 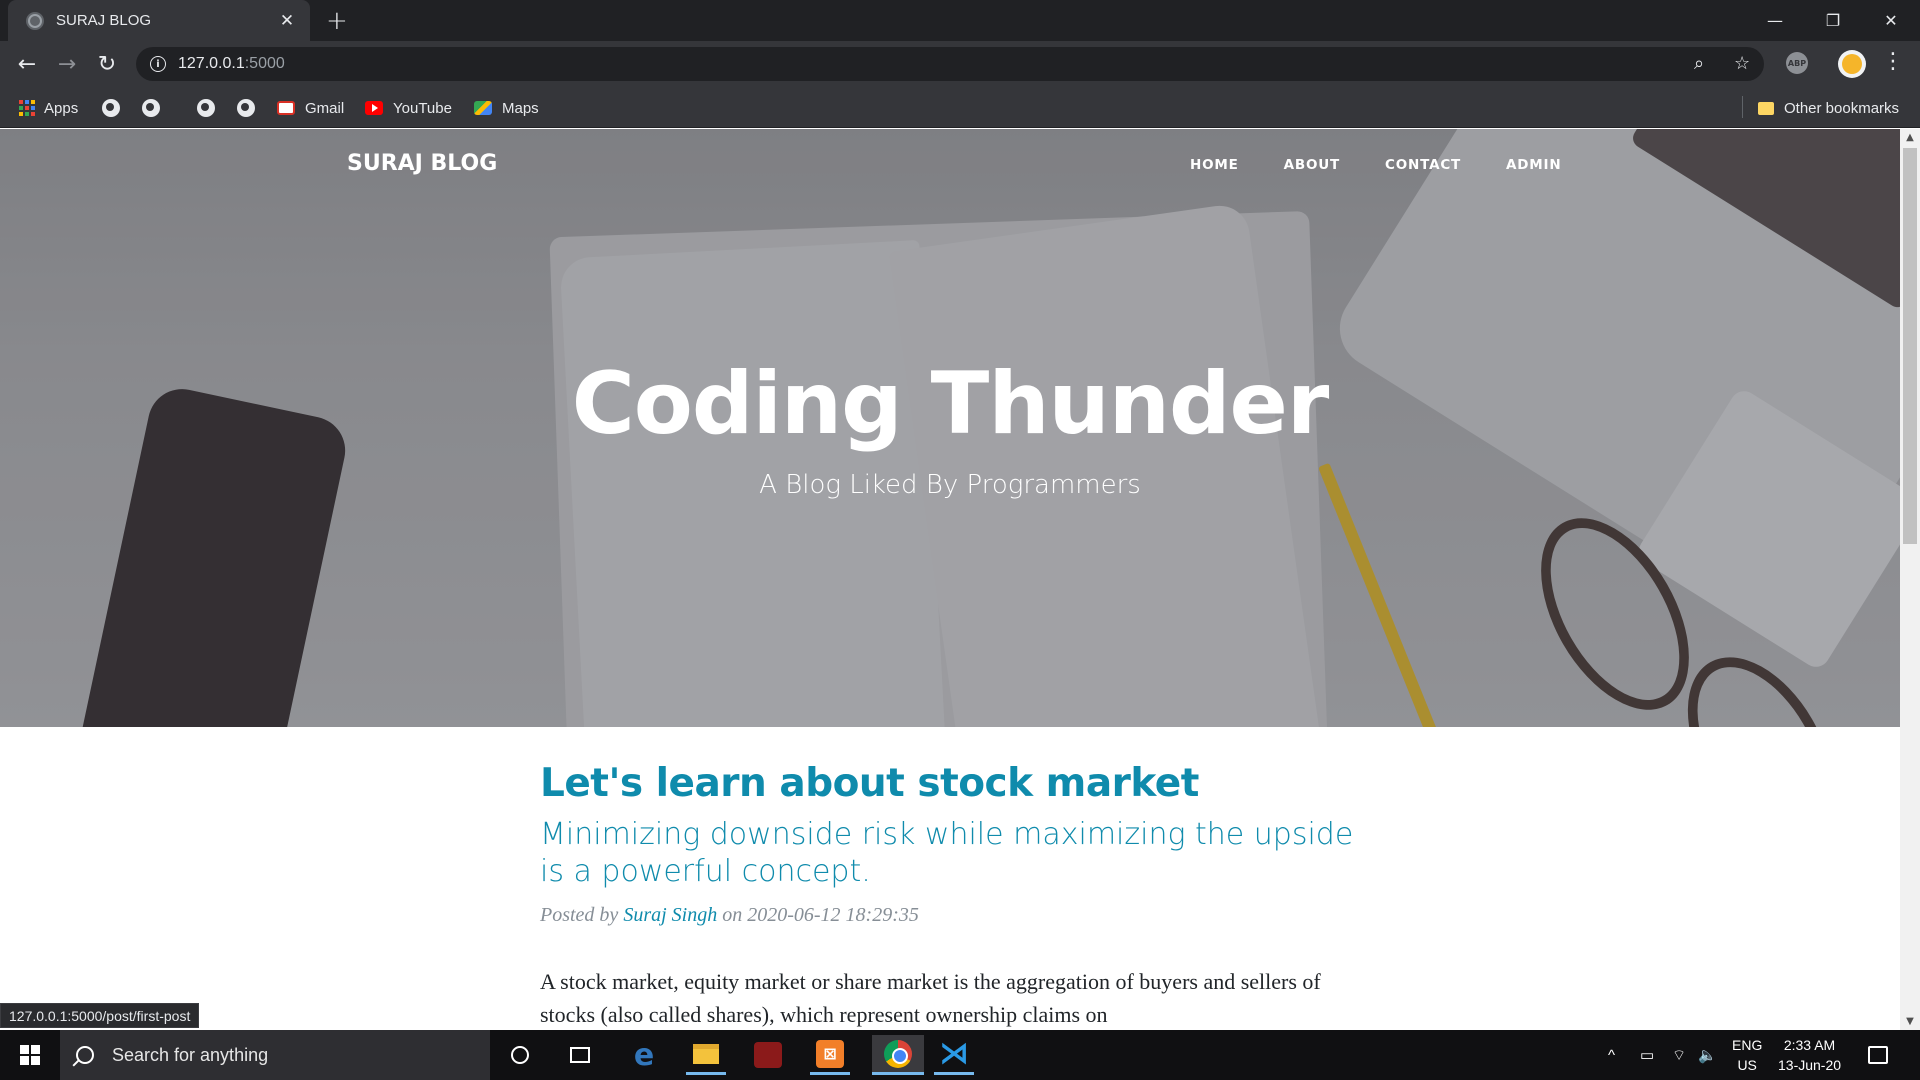 I want to click on post-author-link: Suraj Singh, so click(x=670, y=915).